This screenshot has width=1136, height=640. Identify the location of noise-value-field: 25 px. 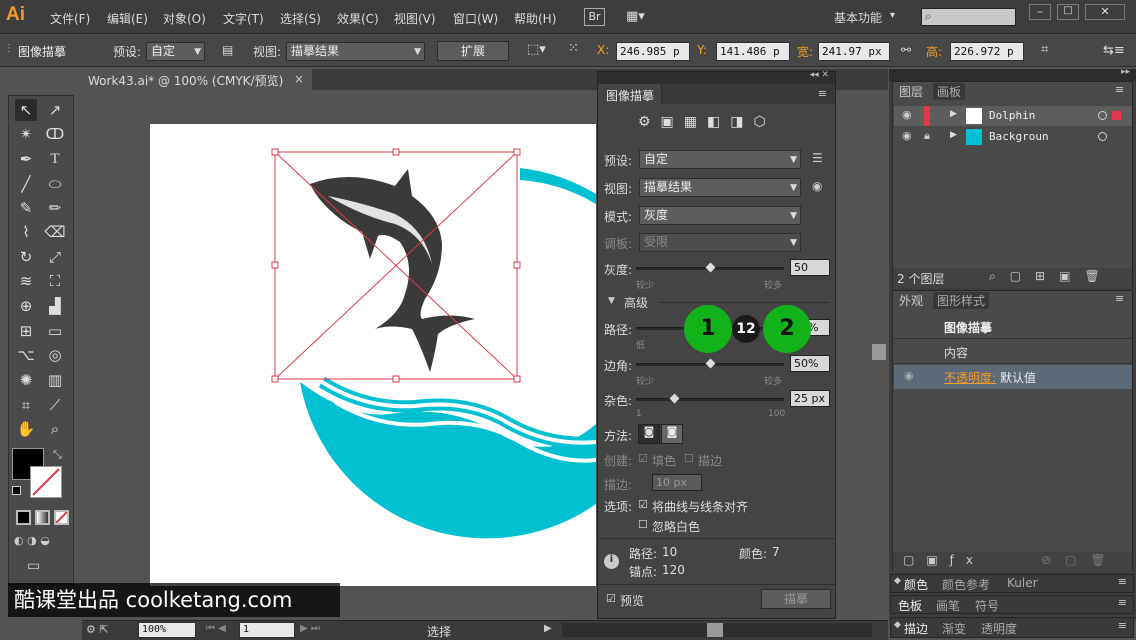
(810, 398).